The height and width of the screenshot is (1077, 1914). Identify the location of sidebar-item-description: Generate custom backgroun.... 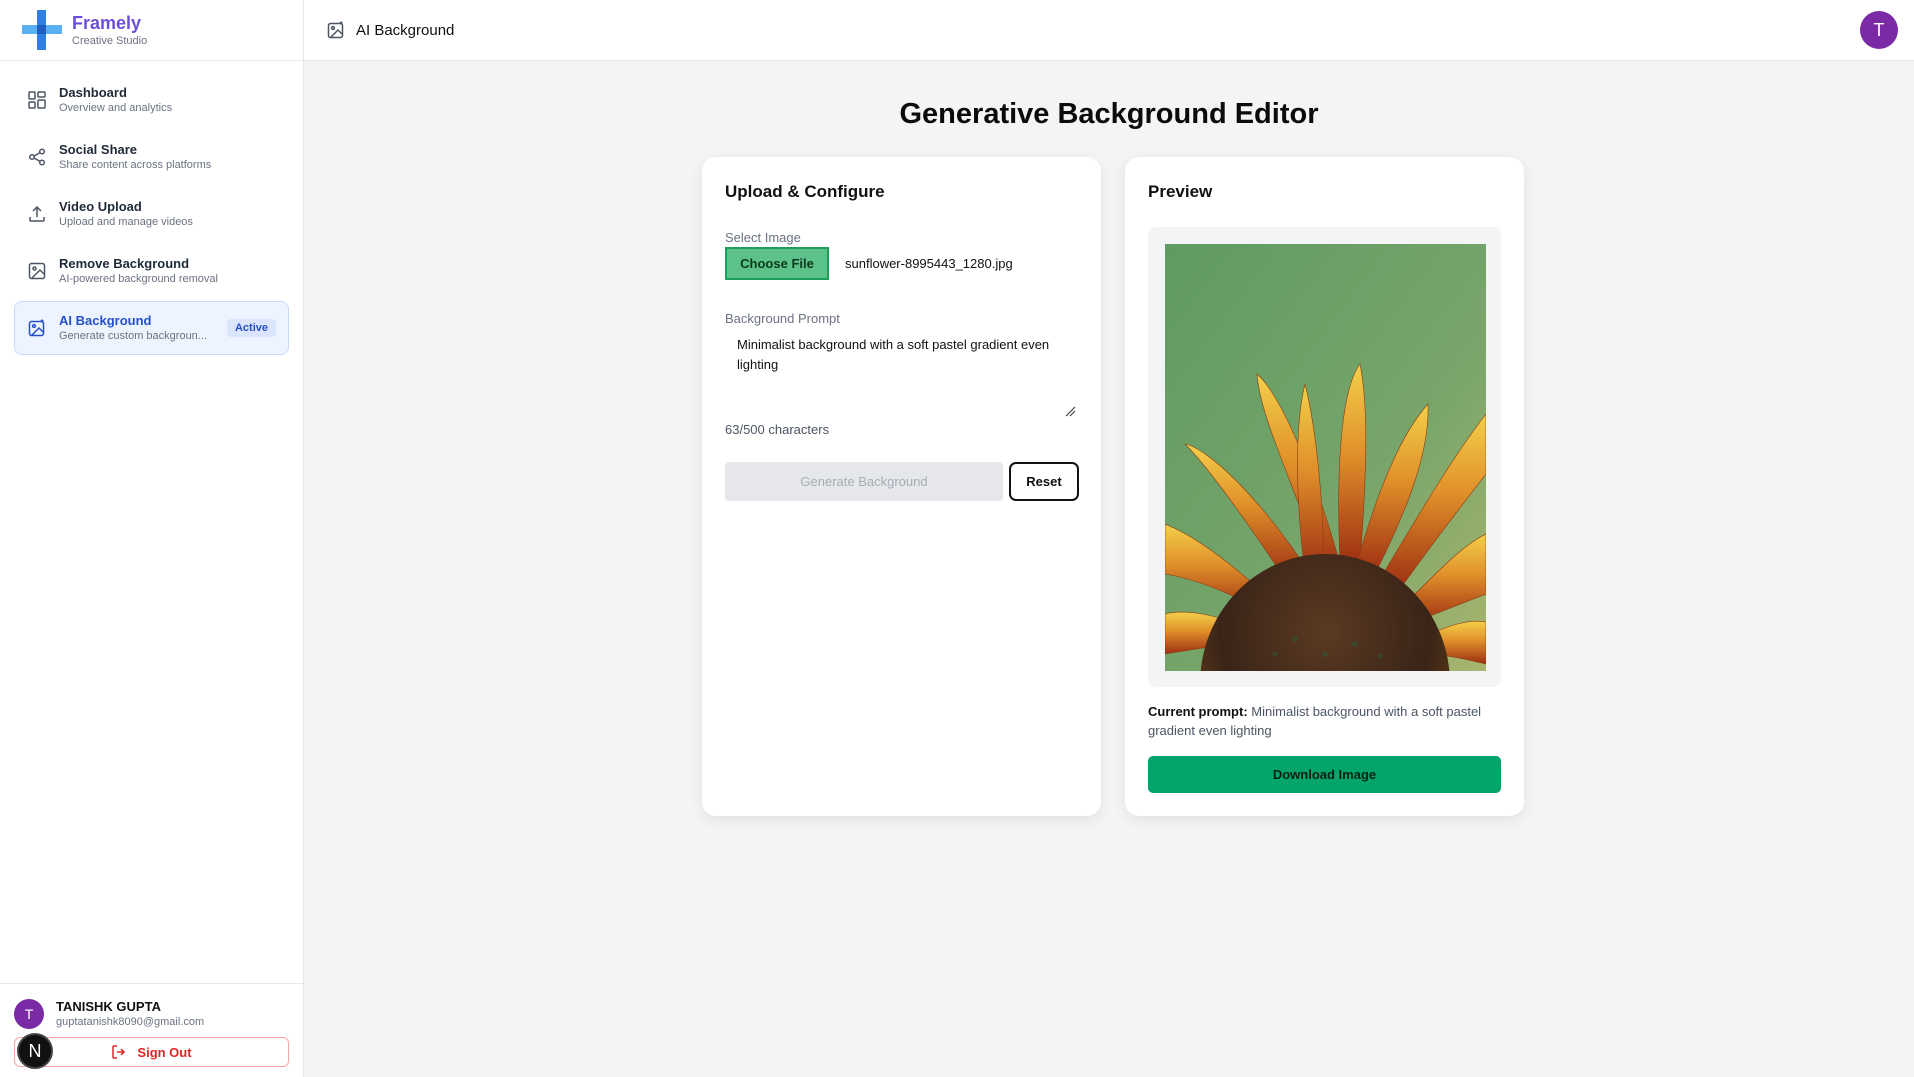
(133, 336).